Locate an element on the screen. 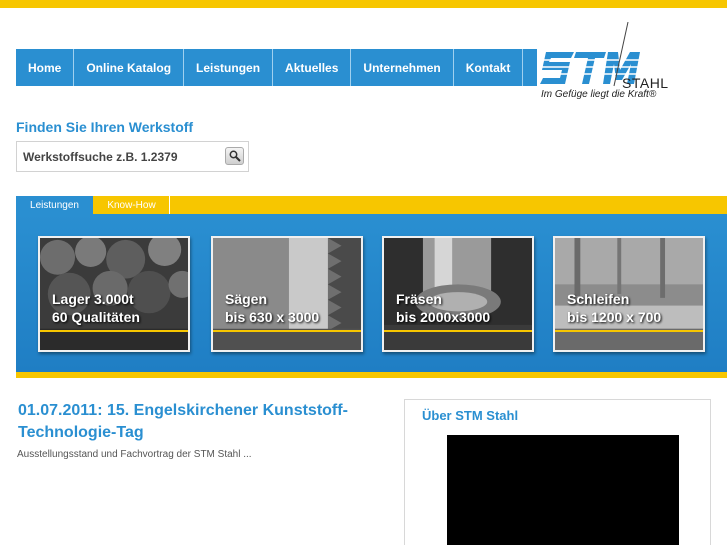 The height and width of the screenshot is (545, 727). card-line-2: bis 1200 x 700 is located at coordinates (614, 317).